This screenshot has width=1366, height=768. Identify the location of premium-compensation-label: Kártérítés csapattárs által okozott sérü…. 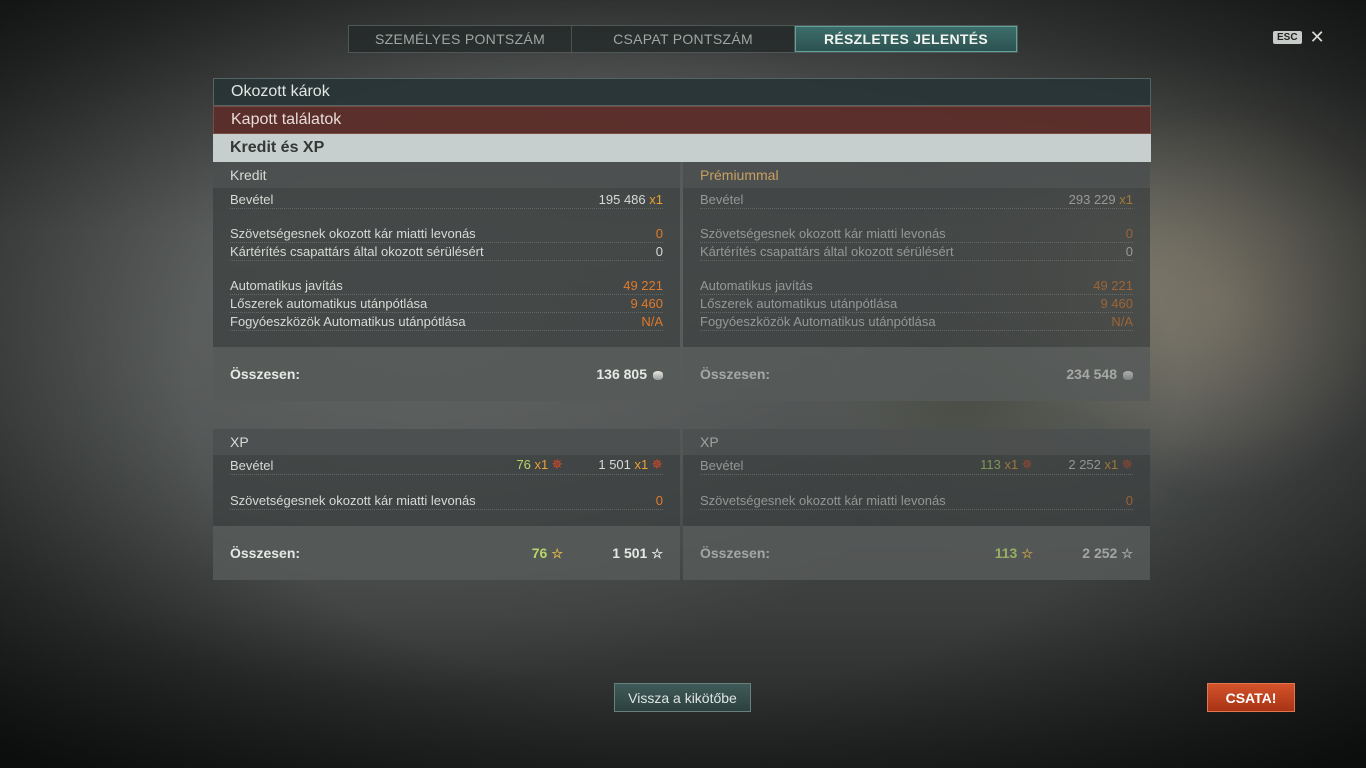
(827, 251).